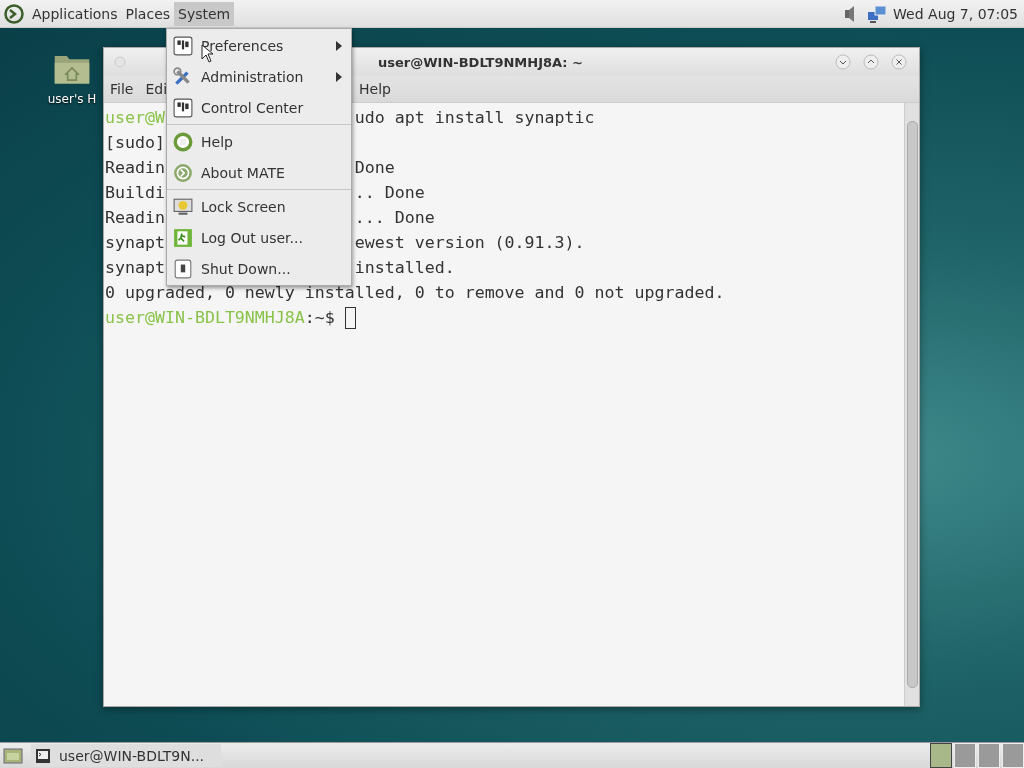 The height and width of the screenshot is (768, 1024). I want to click on network-icon, so click(877, 13).